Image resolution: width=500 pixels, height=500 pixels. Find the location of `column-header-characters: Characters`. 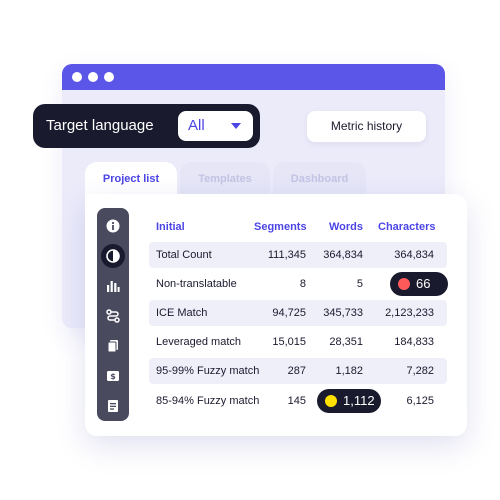

column-header-characters: Characters is located at coordinates (406, 227).